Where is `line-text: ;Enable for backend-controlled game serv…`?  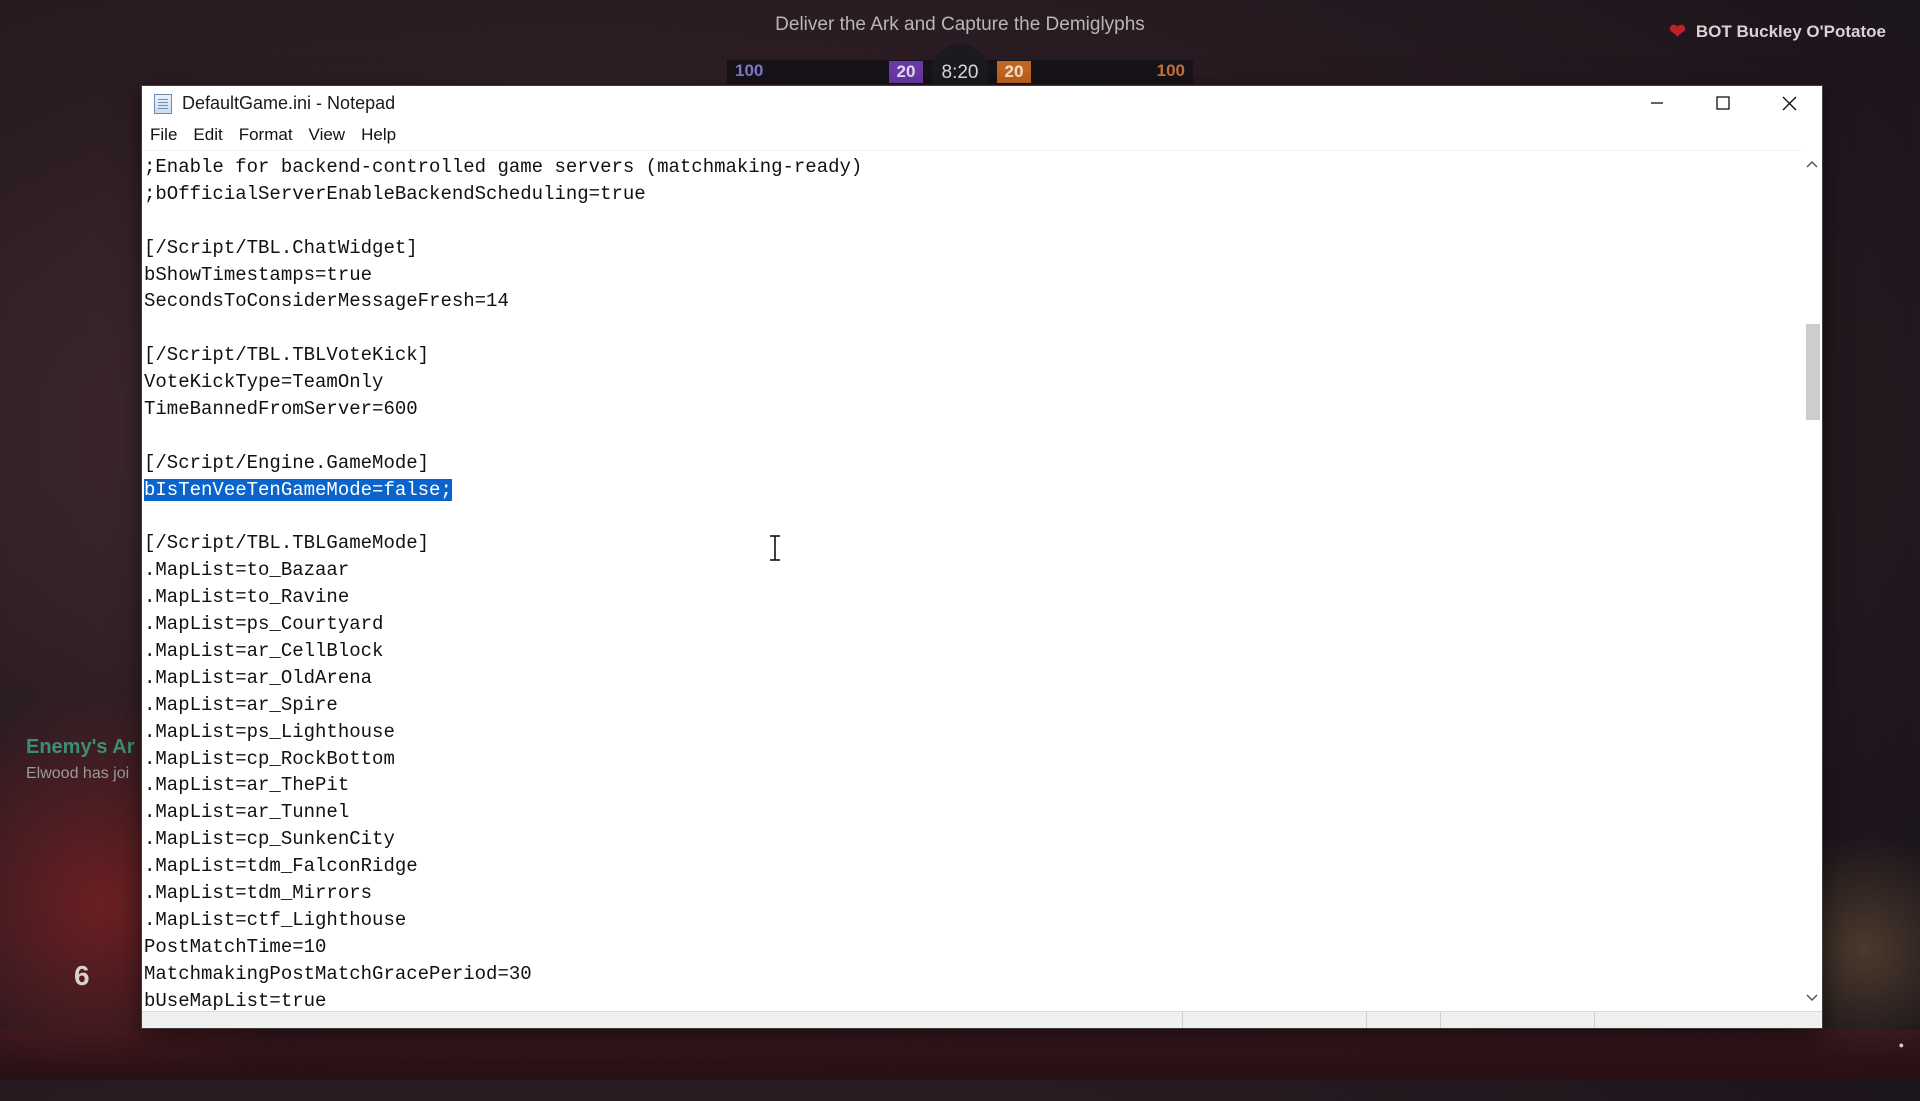
line-text: ;Enable for backend-controlled game serv… is located at coordinates (503, 167).